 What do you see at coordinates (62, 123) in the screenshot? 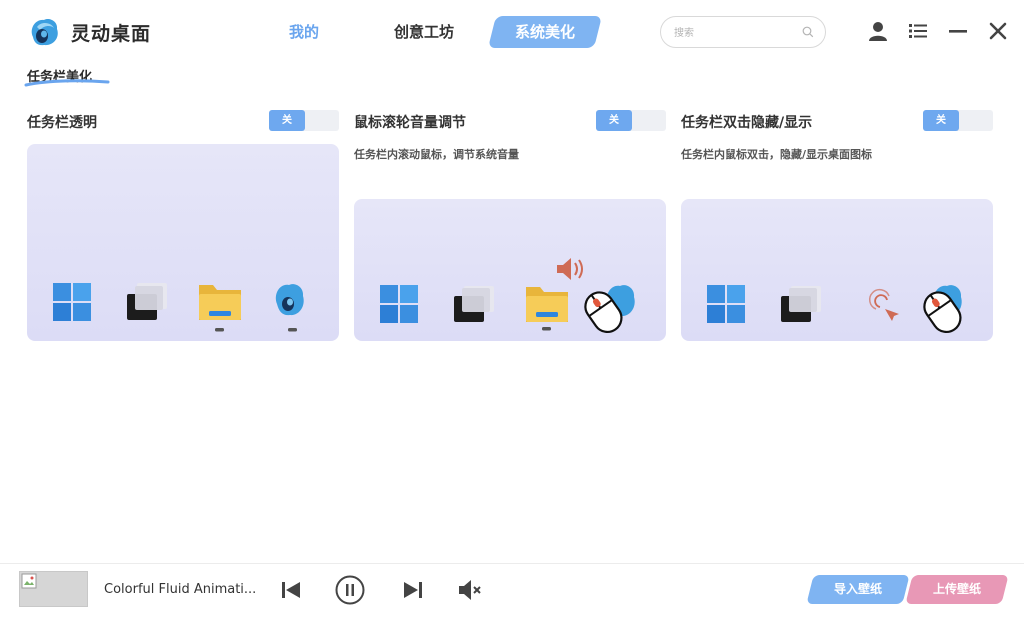
I see `feature-name: 任务栏透明` at bounding box center [62, 123].